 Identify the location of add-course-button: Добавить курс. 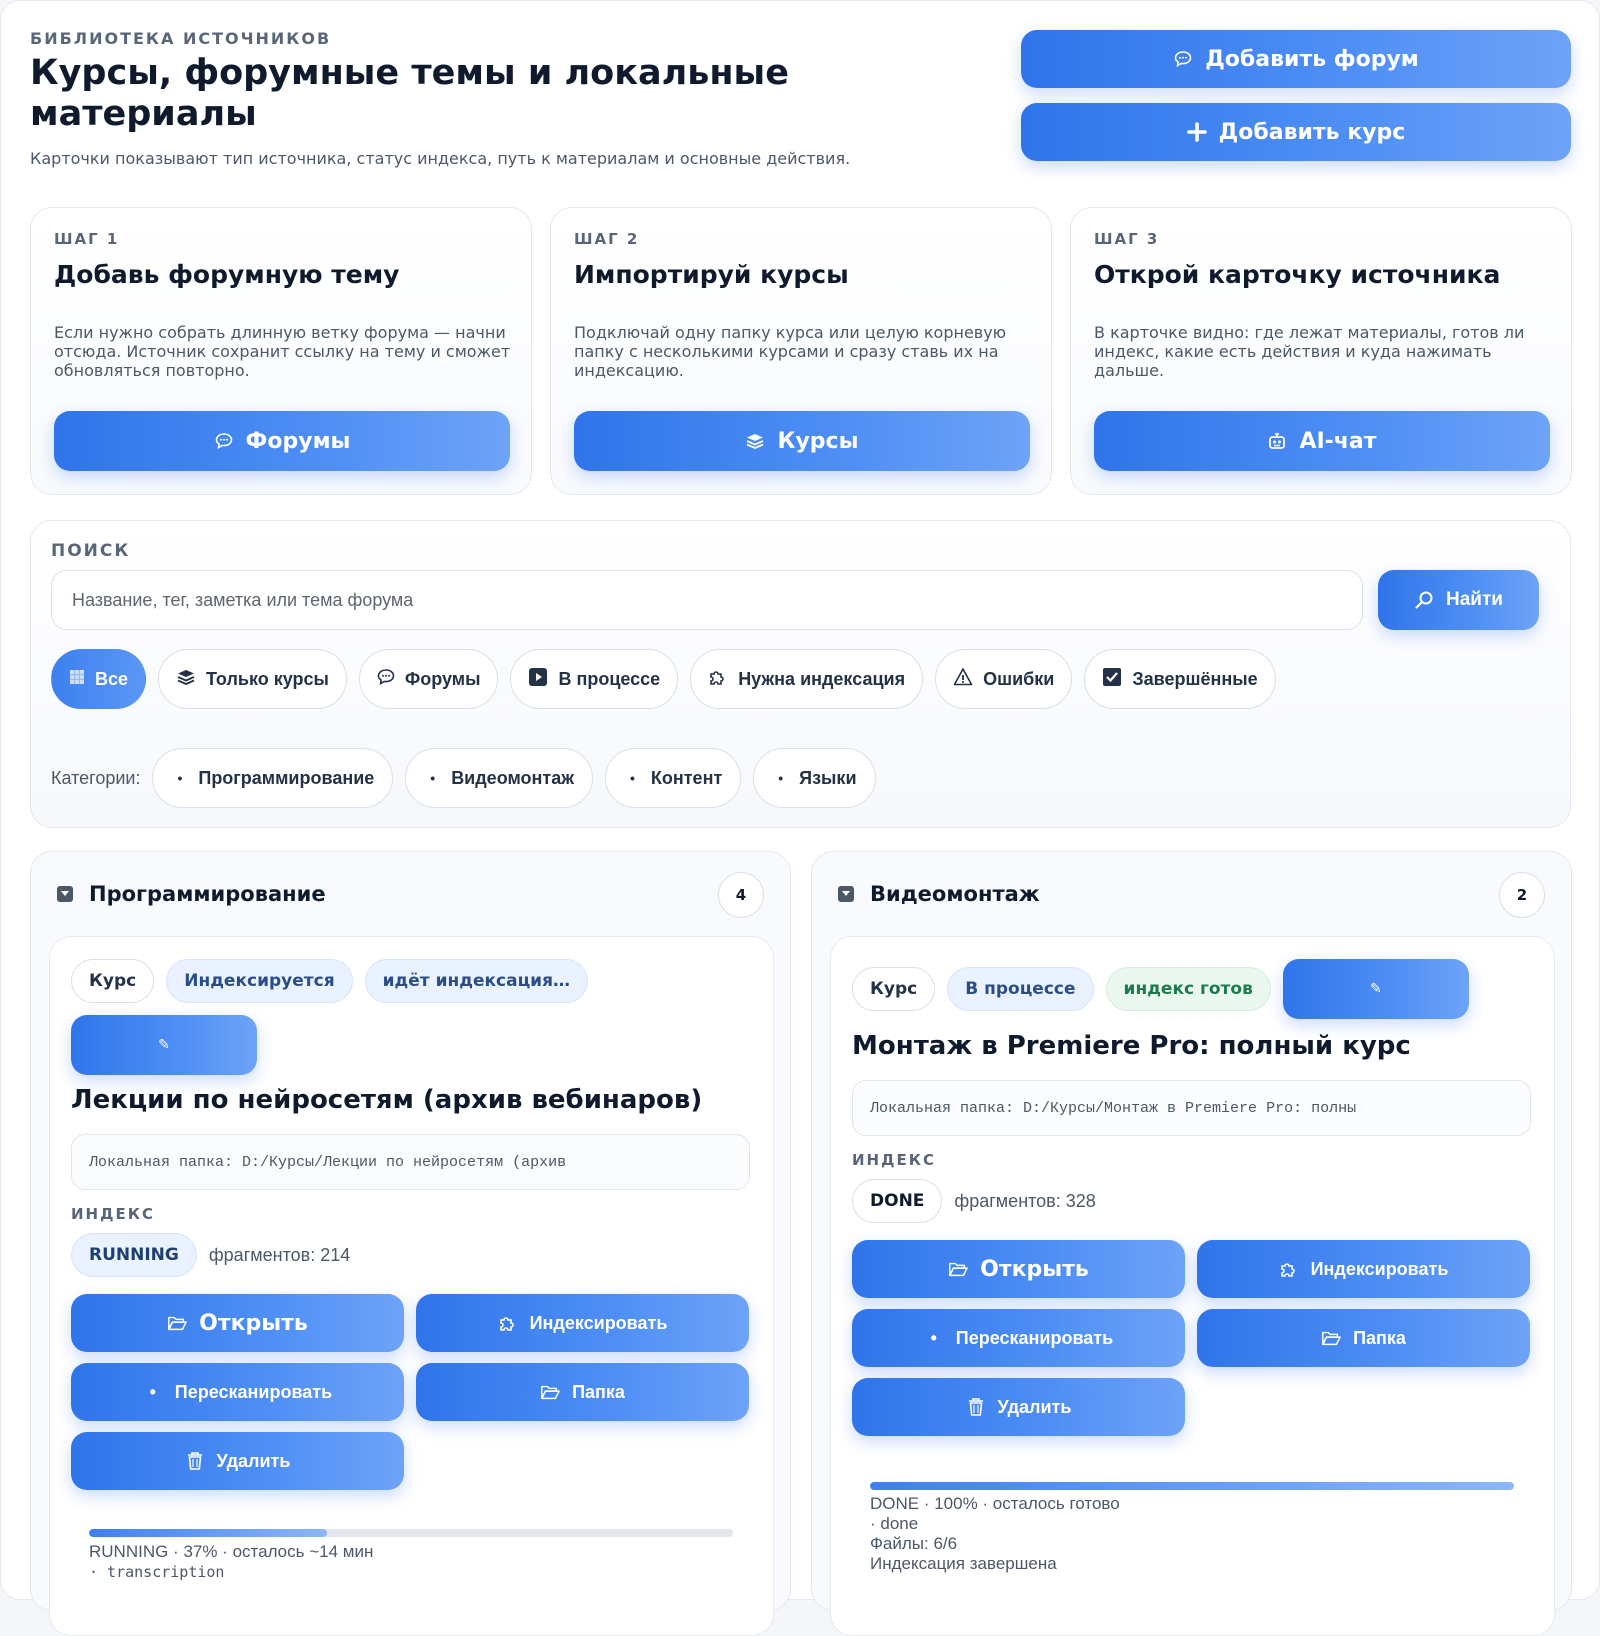
(1296, 132).